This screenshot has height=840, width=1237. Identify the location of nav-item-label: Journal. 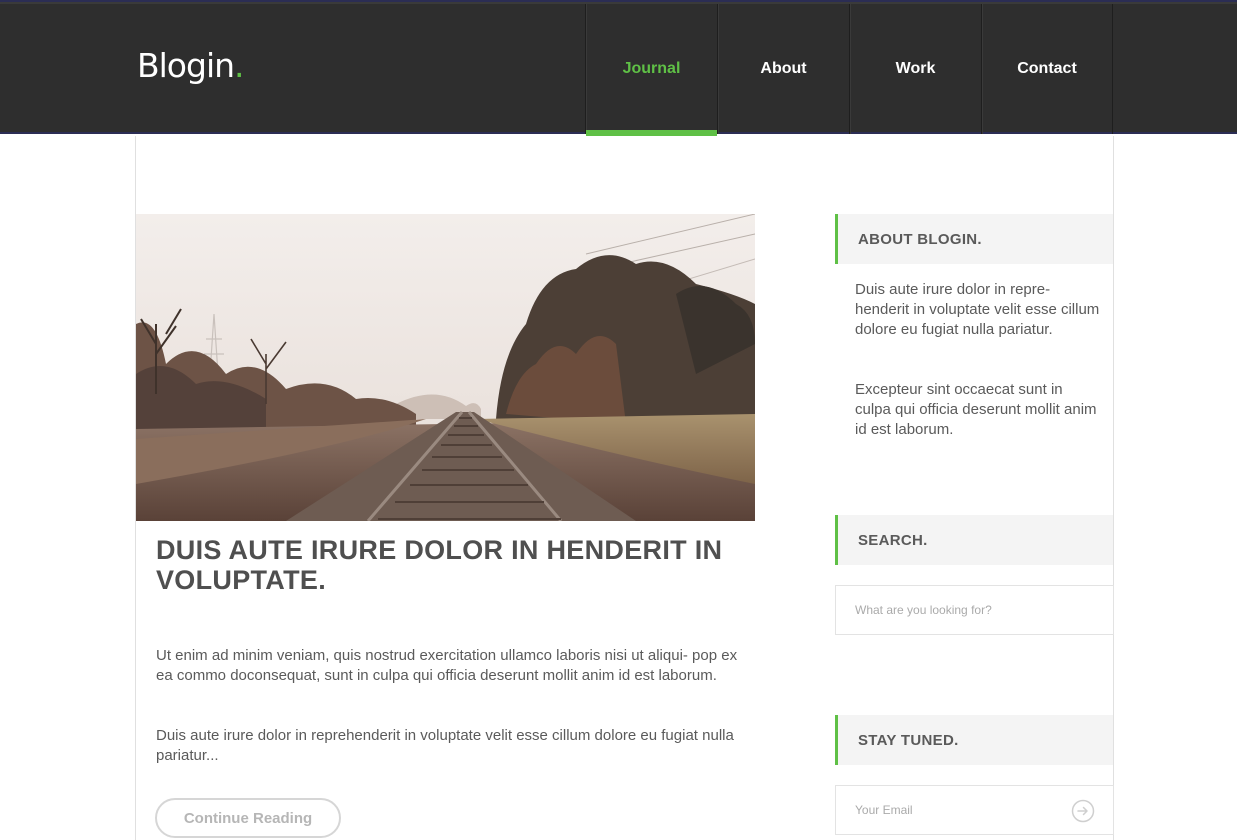
(651, 68).